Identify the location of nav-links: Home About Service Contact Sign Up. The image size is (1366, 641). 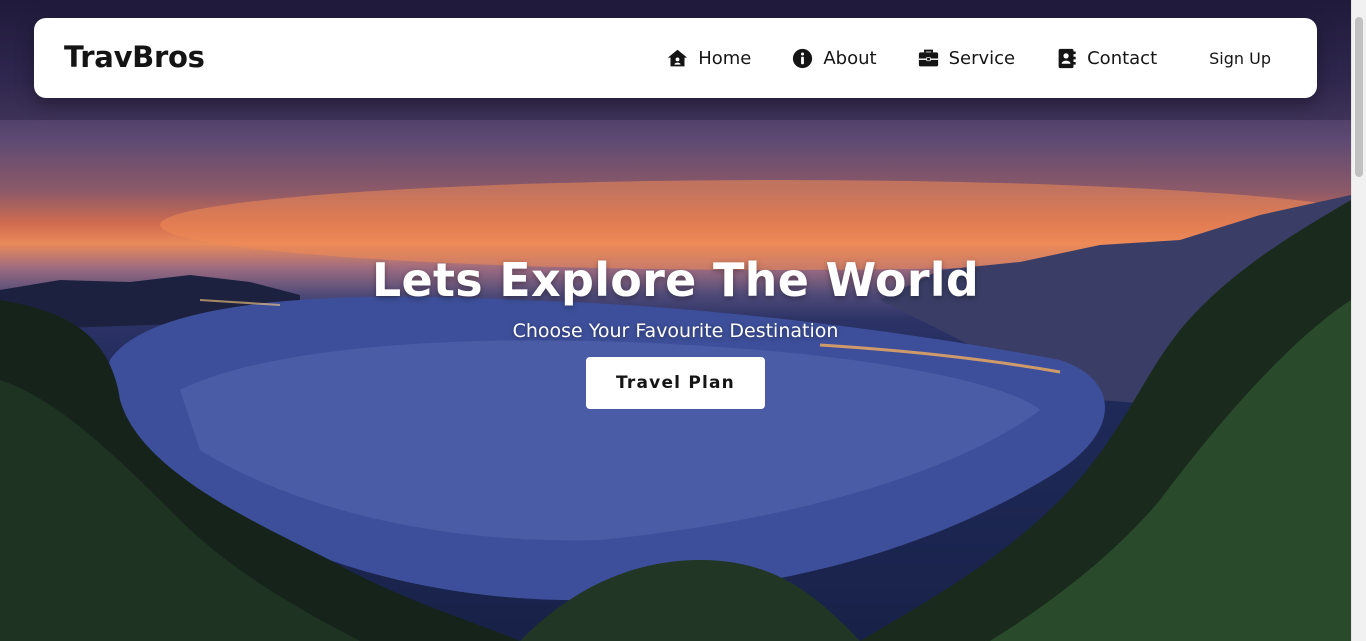
(948, 58).